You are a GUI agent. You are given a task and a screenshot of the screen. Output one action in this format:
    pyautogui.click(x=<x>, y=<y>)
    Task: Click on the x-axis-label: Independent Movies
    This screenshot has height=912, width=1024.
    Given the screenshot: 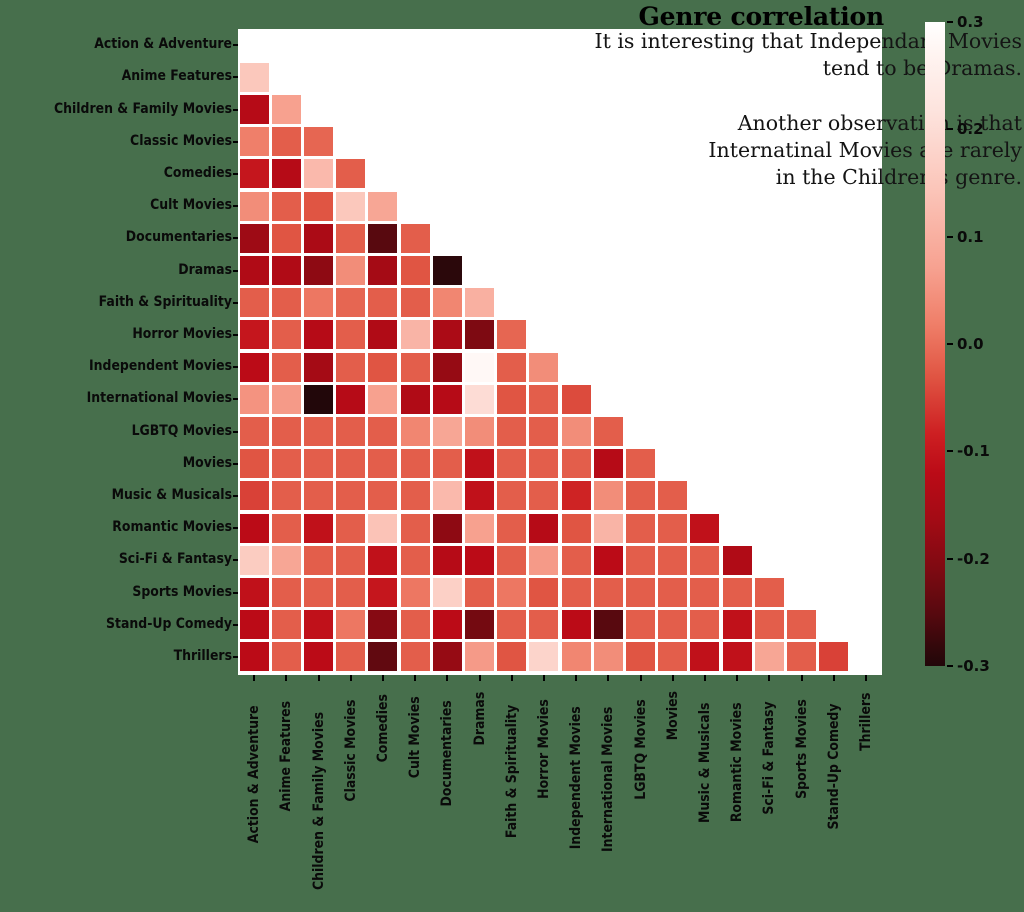 What is the action you would take?
    pyautogui.click(x=576, y=778)
    